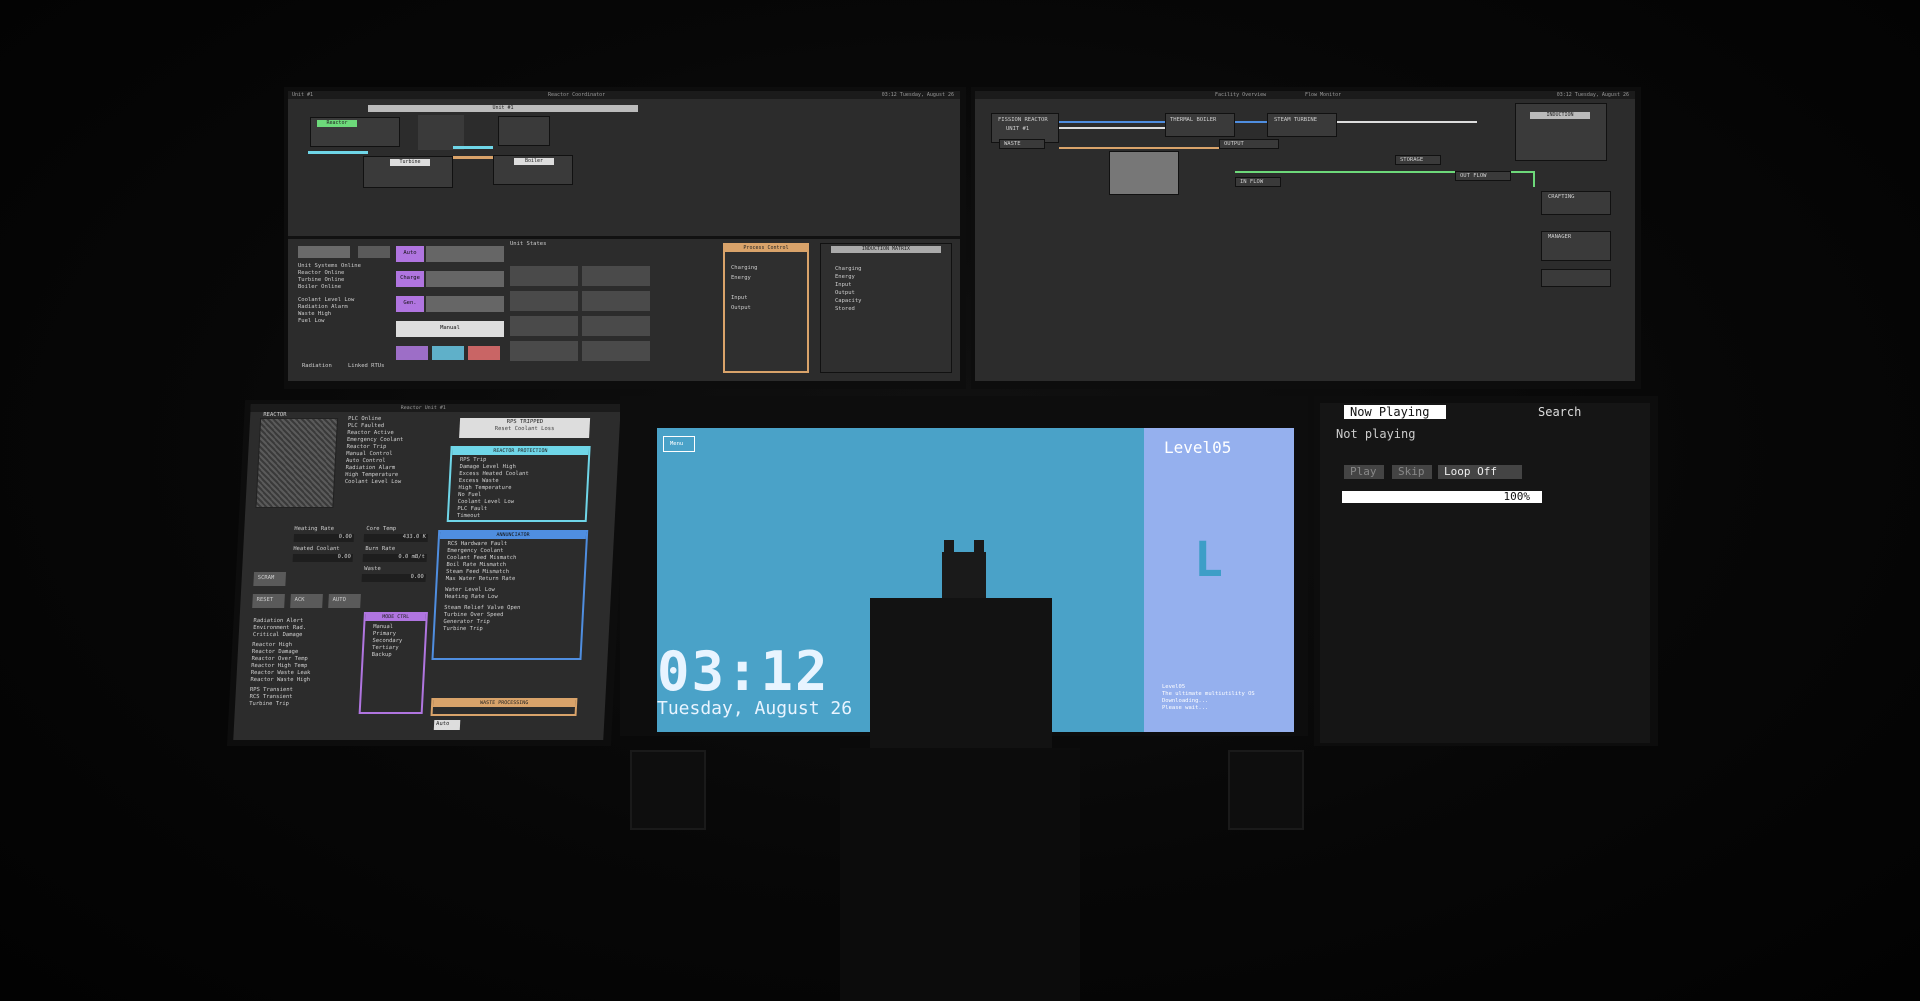 This screenshot has height=1001, width=1920. Describe the element at coordinates (270, 579) in the screenshot. I see `scram-button: SCRAM` at that location.